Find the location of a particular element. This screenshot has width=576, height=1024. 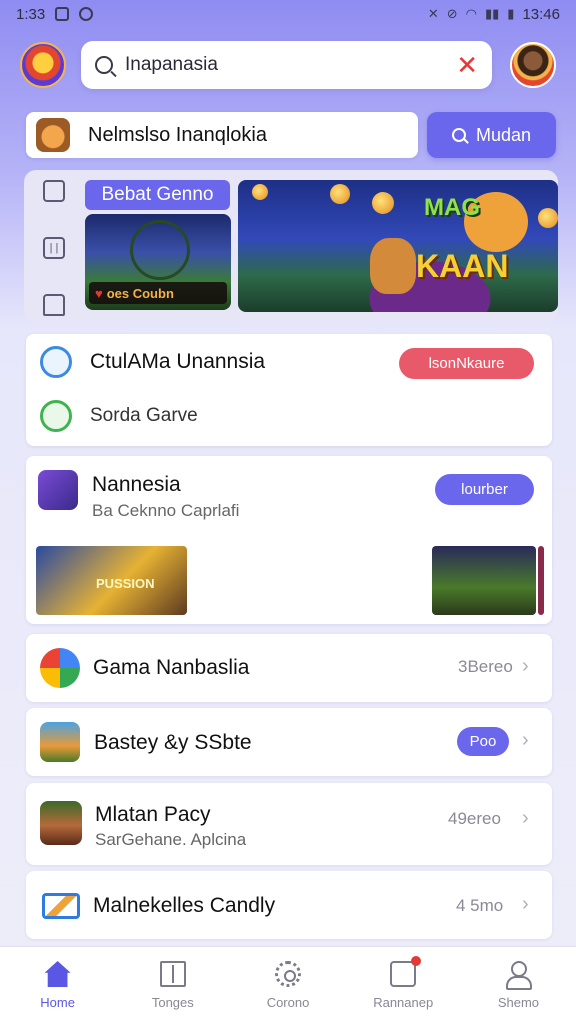

featured-banner: | | Bebat Genno ♥ oes Coubn MAG KAAN is located at coordinates (291, 246).